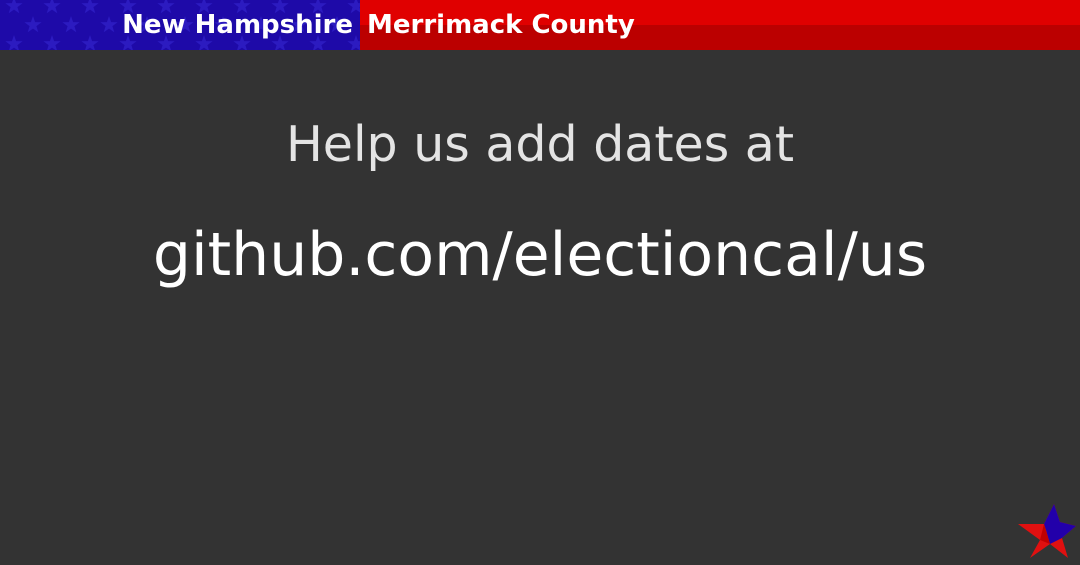  I want to click on county-name: Merrimack County, so click(501, 25).